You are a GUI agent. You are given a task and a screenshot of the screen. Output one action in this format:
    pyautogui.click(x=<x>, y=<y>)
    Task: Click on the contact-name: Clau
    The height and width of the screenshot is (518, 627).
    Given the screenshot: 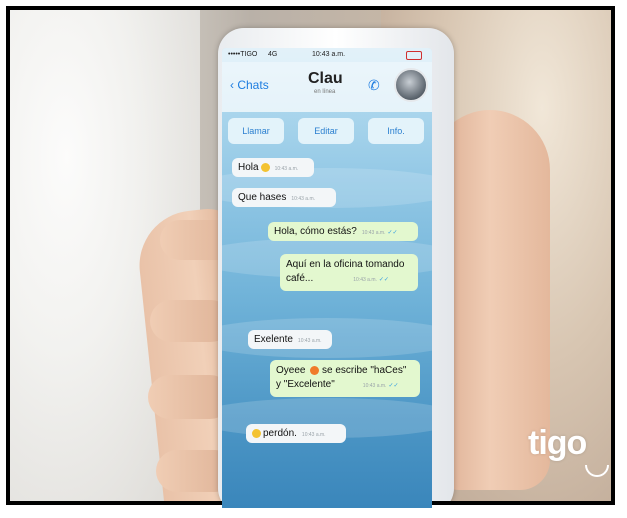 What is the action you would take?
    pyautogui.click(x=325, y=79)
    